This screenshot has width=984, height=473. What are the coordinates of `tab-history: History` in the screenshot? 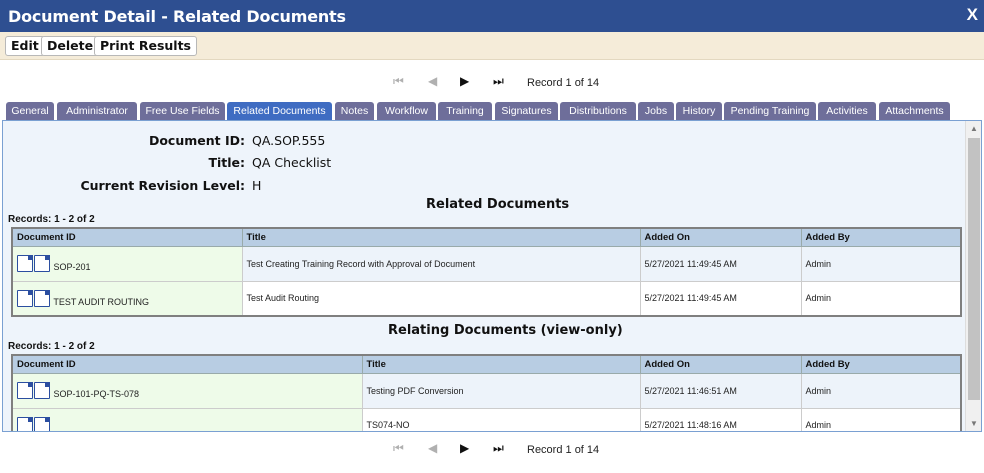 It's located at (699, 111).